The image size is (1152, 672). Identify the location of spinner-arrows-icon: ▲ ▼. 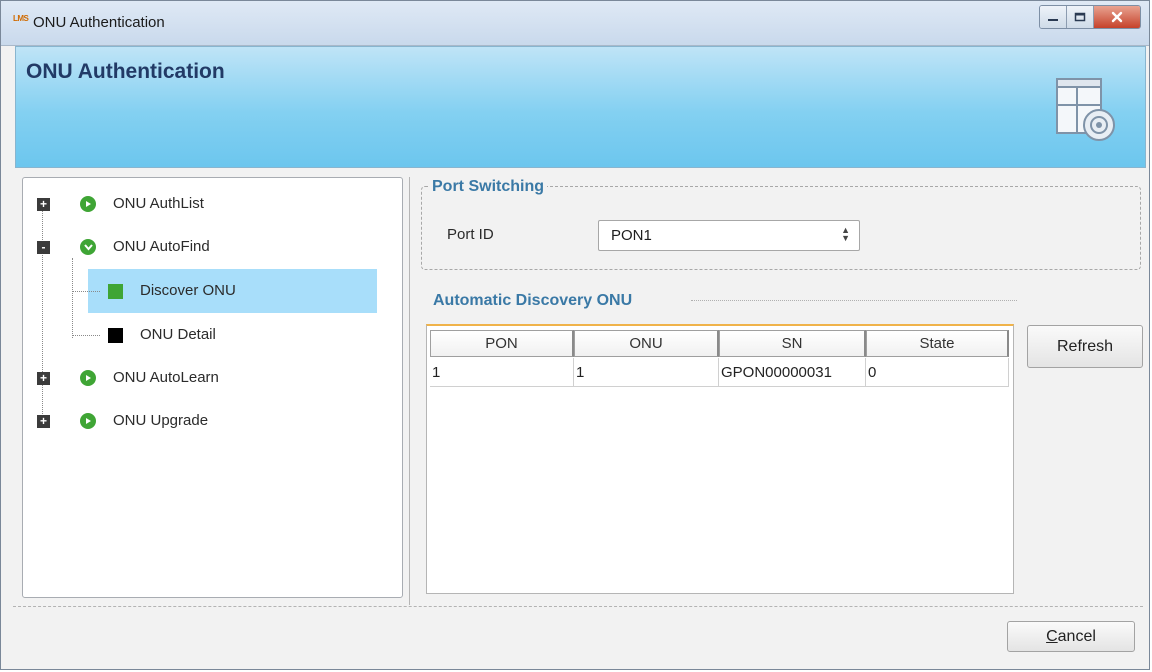
(845, 234).